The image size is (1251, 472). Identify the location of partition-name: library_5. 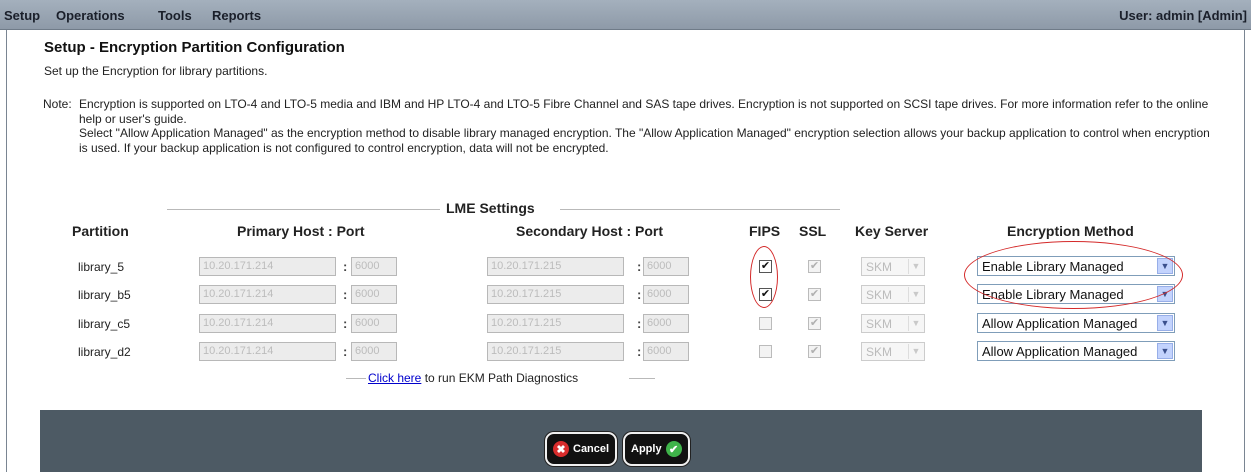
(101, 267).